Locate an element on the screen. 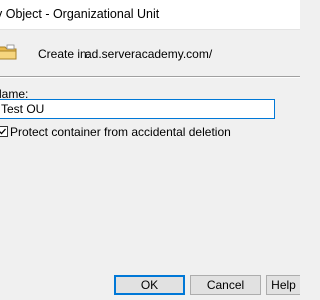 The width and height of the screenshot is (320, 300). protect-checkbox is located at coordinates (4, 131).